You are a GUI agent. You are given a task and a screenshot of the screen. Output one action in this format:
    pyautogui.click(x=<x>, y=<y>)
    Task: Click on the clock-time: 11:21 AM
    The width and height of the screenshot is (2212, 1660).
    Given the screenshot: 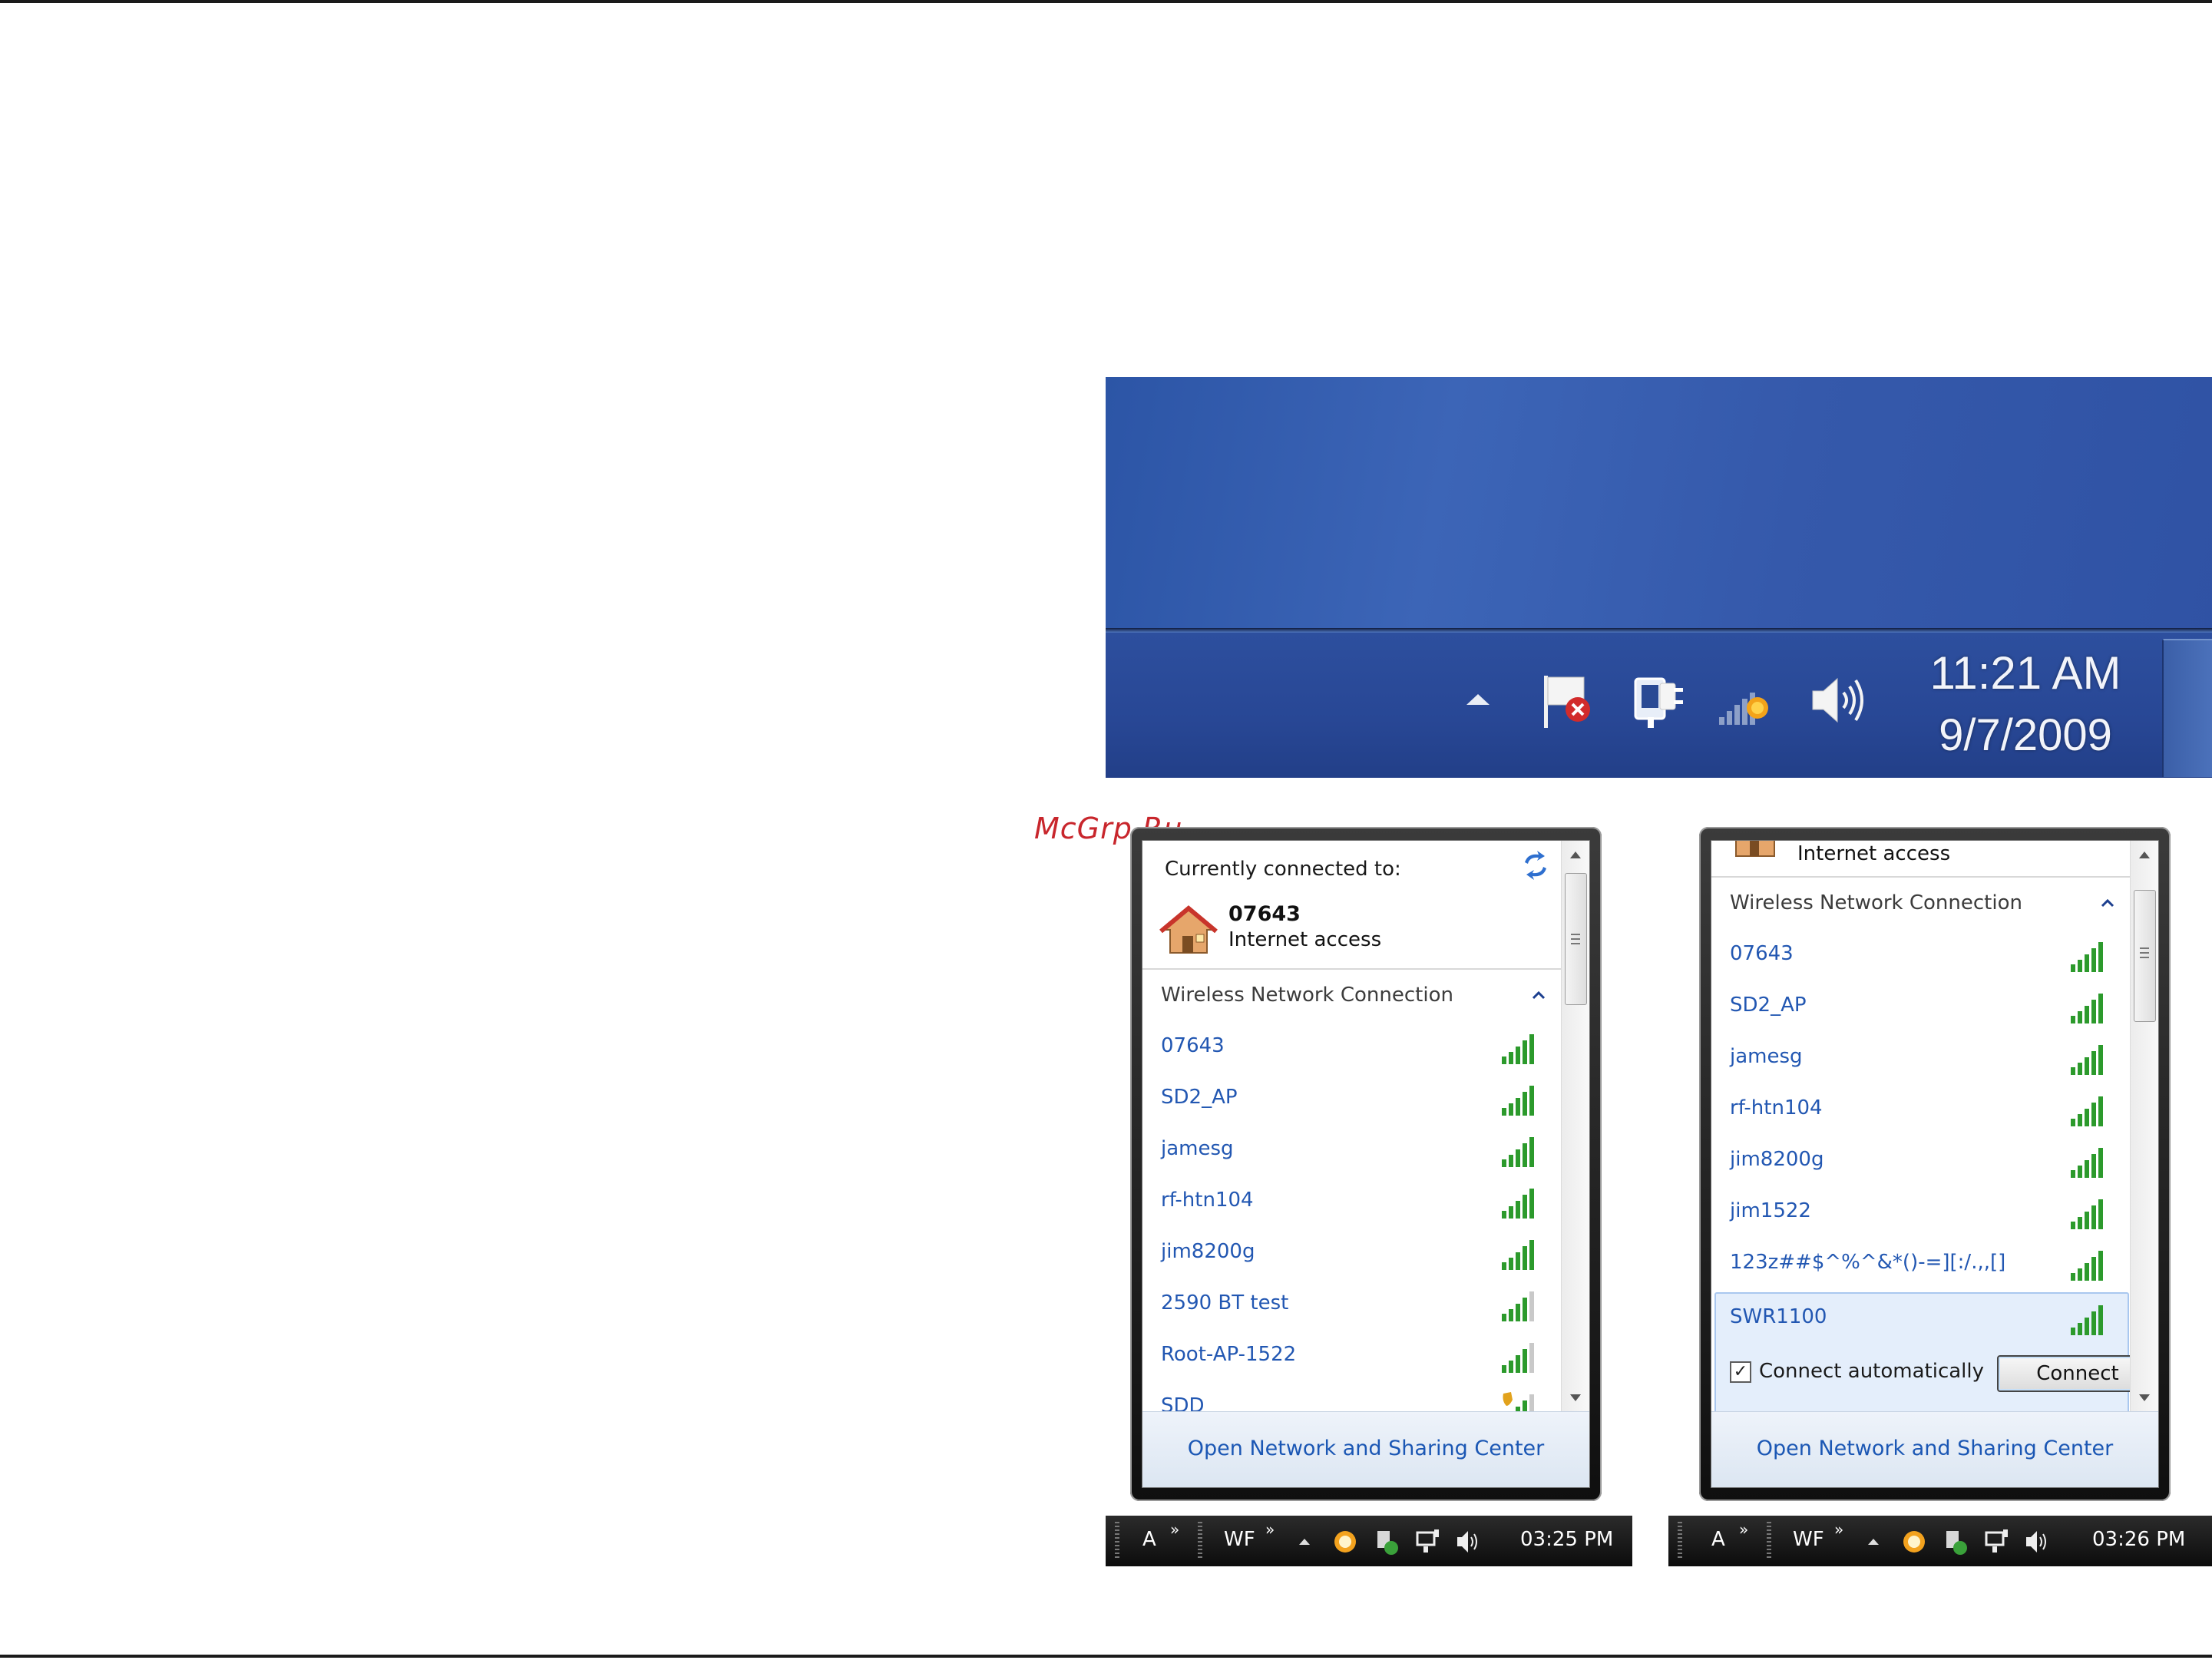 What is the action you would take?
    pyautogui.click(x=2025, y=672)
    